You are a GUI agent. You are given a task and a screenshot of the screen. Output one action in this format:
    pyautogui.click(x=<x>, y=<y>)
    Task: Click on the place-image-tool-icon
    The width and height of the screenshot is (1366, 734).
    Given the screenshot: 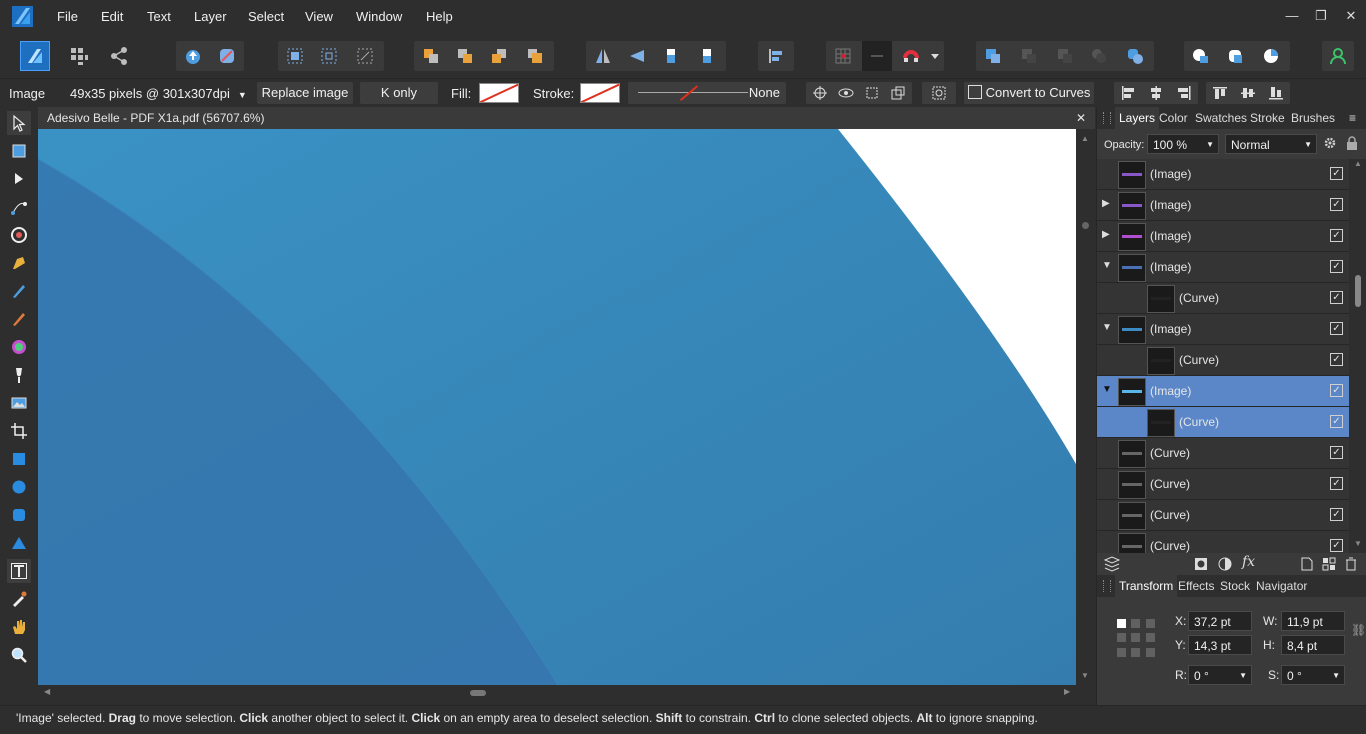 What is the action you would take?
    pyautogui.click(x=19, y=403)
    